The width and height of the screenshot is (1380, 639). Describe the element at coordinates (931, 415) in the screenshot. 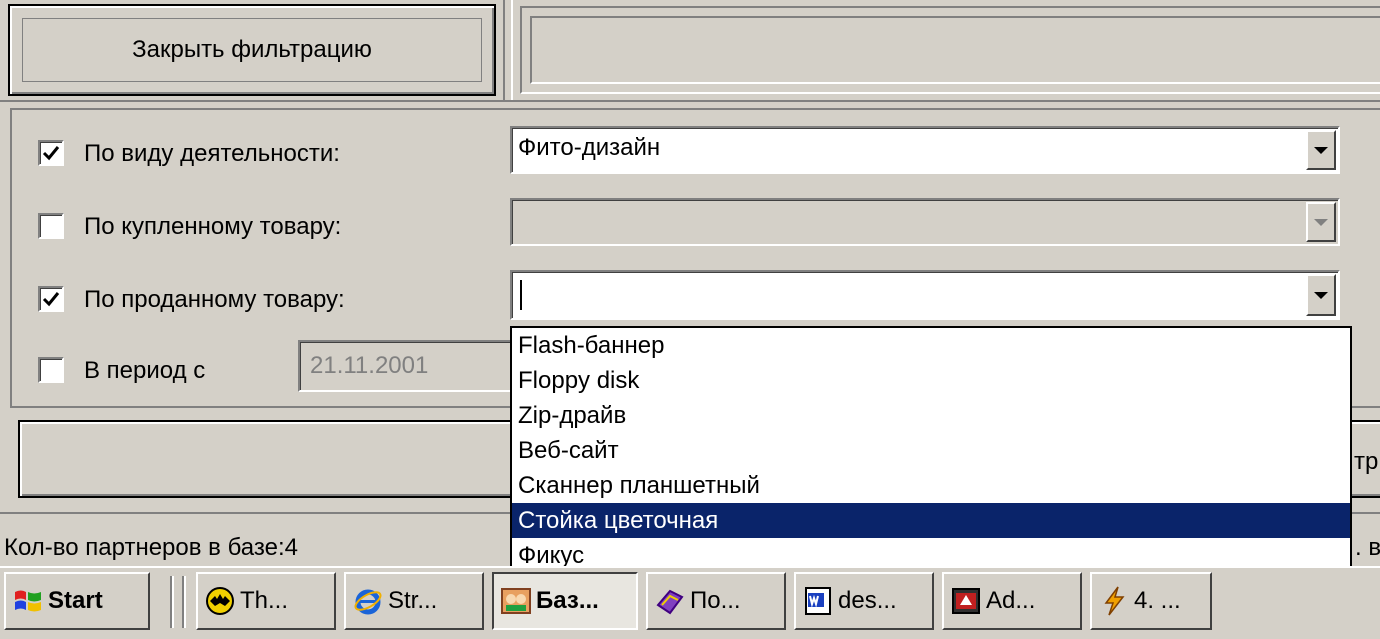

I see `dropdown-option: Zip-драйв` at that location.